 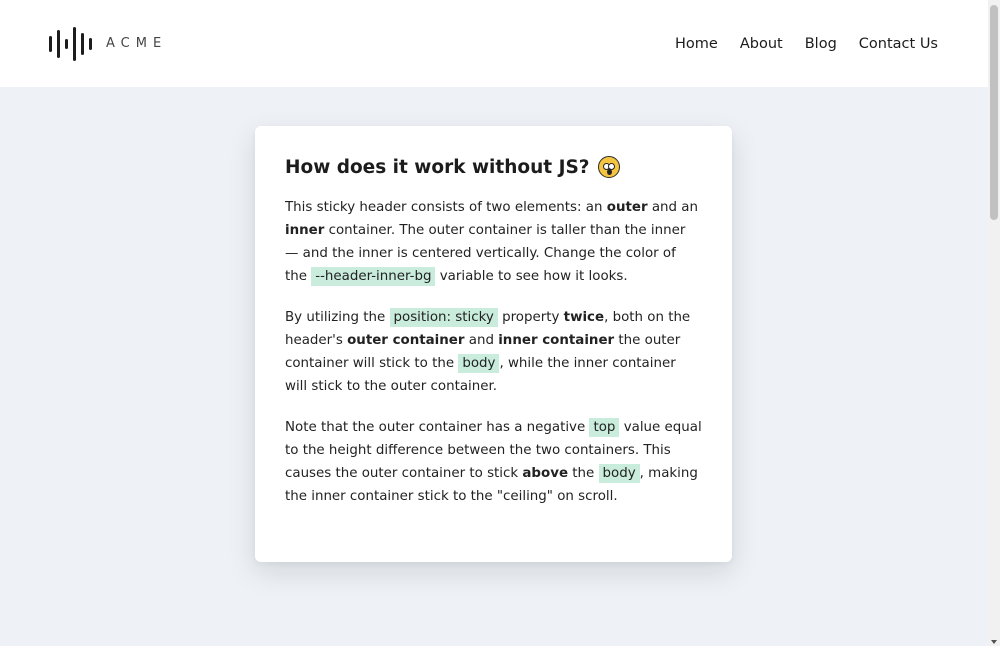 I want to click on acme-logo: ACME, so click(x=108, y=43).